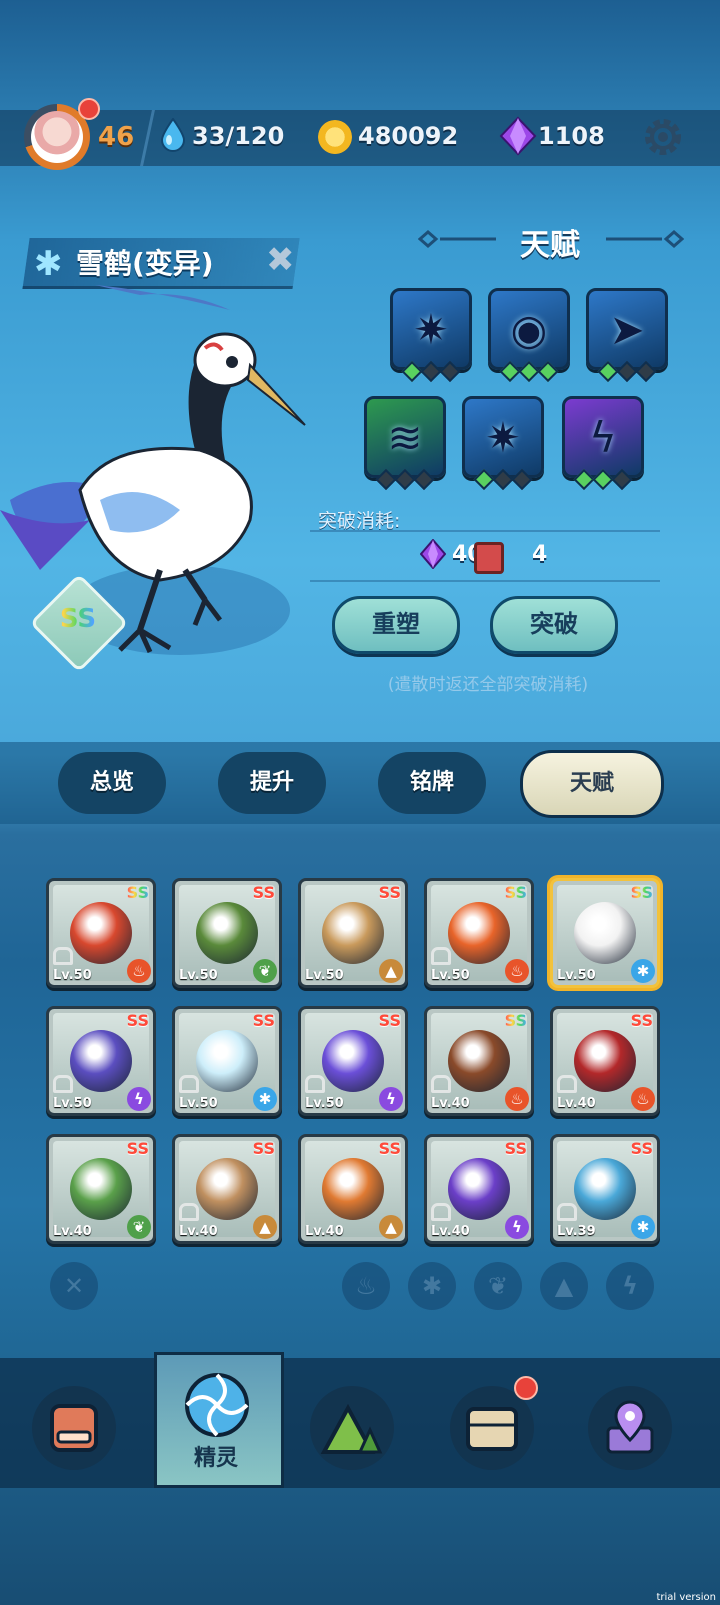 This screenshot has height=1605, width=720. I want to click on spirit-icon, so click(217, 1405).